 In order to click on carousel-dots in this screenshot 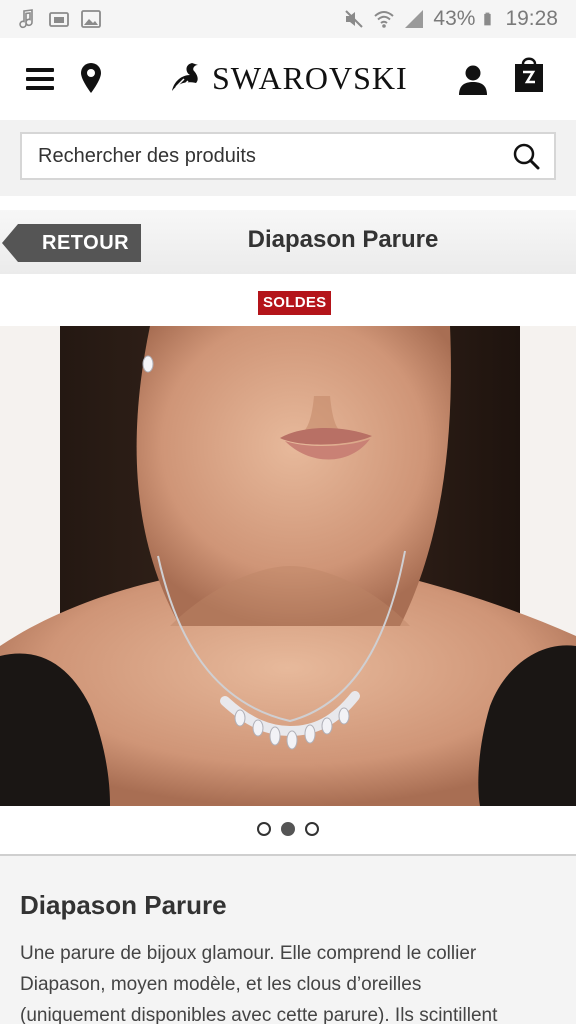, I will do `click(288, 831)`.